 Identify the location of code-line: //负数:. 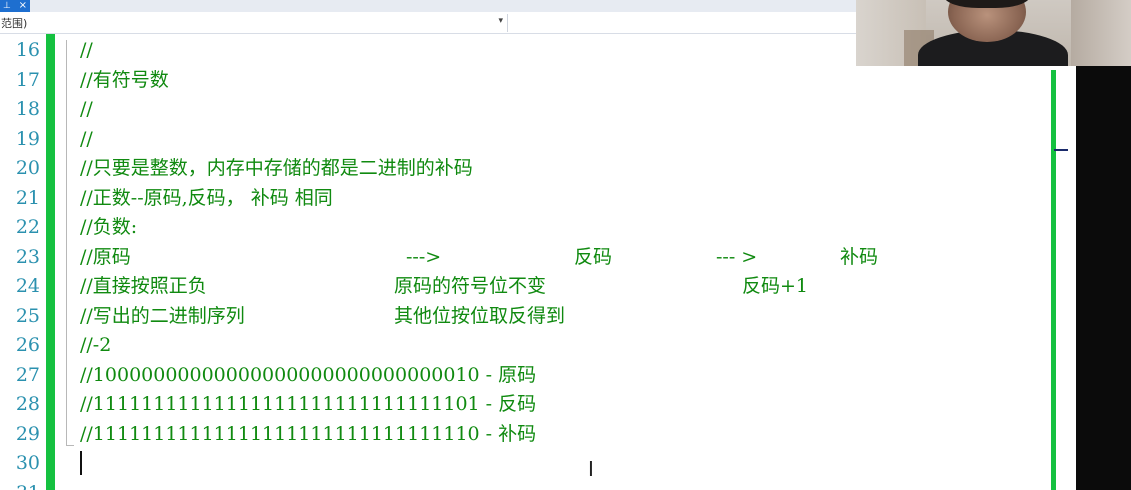
(108, 228).